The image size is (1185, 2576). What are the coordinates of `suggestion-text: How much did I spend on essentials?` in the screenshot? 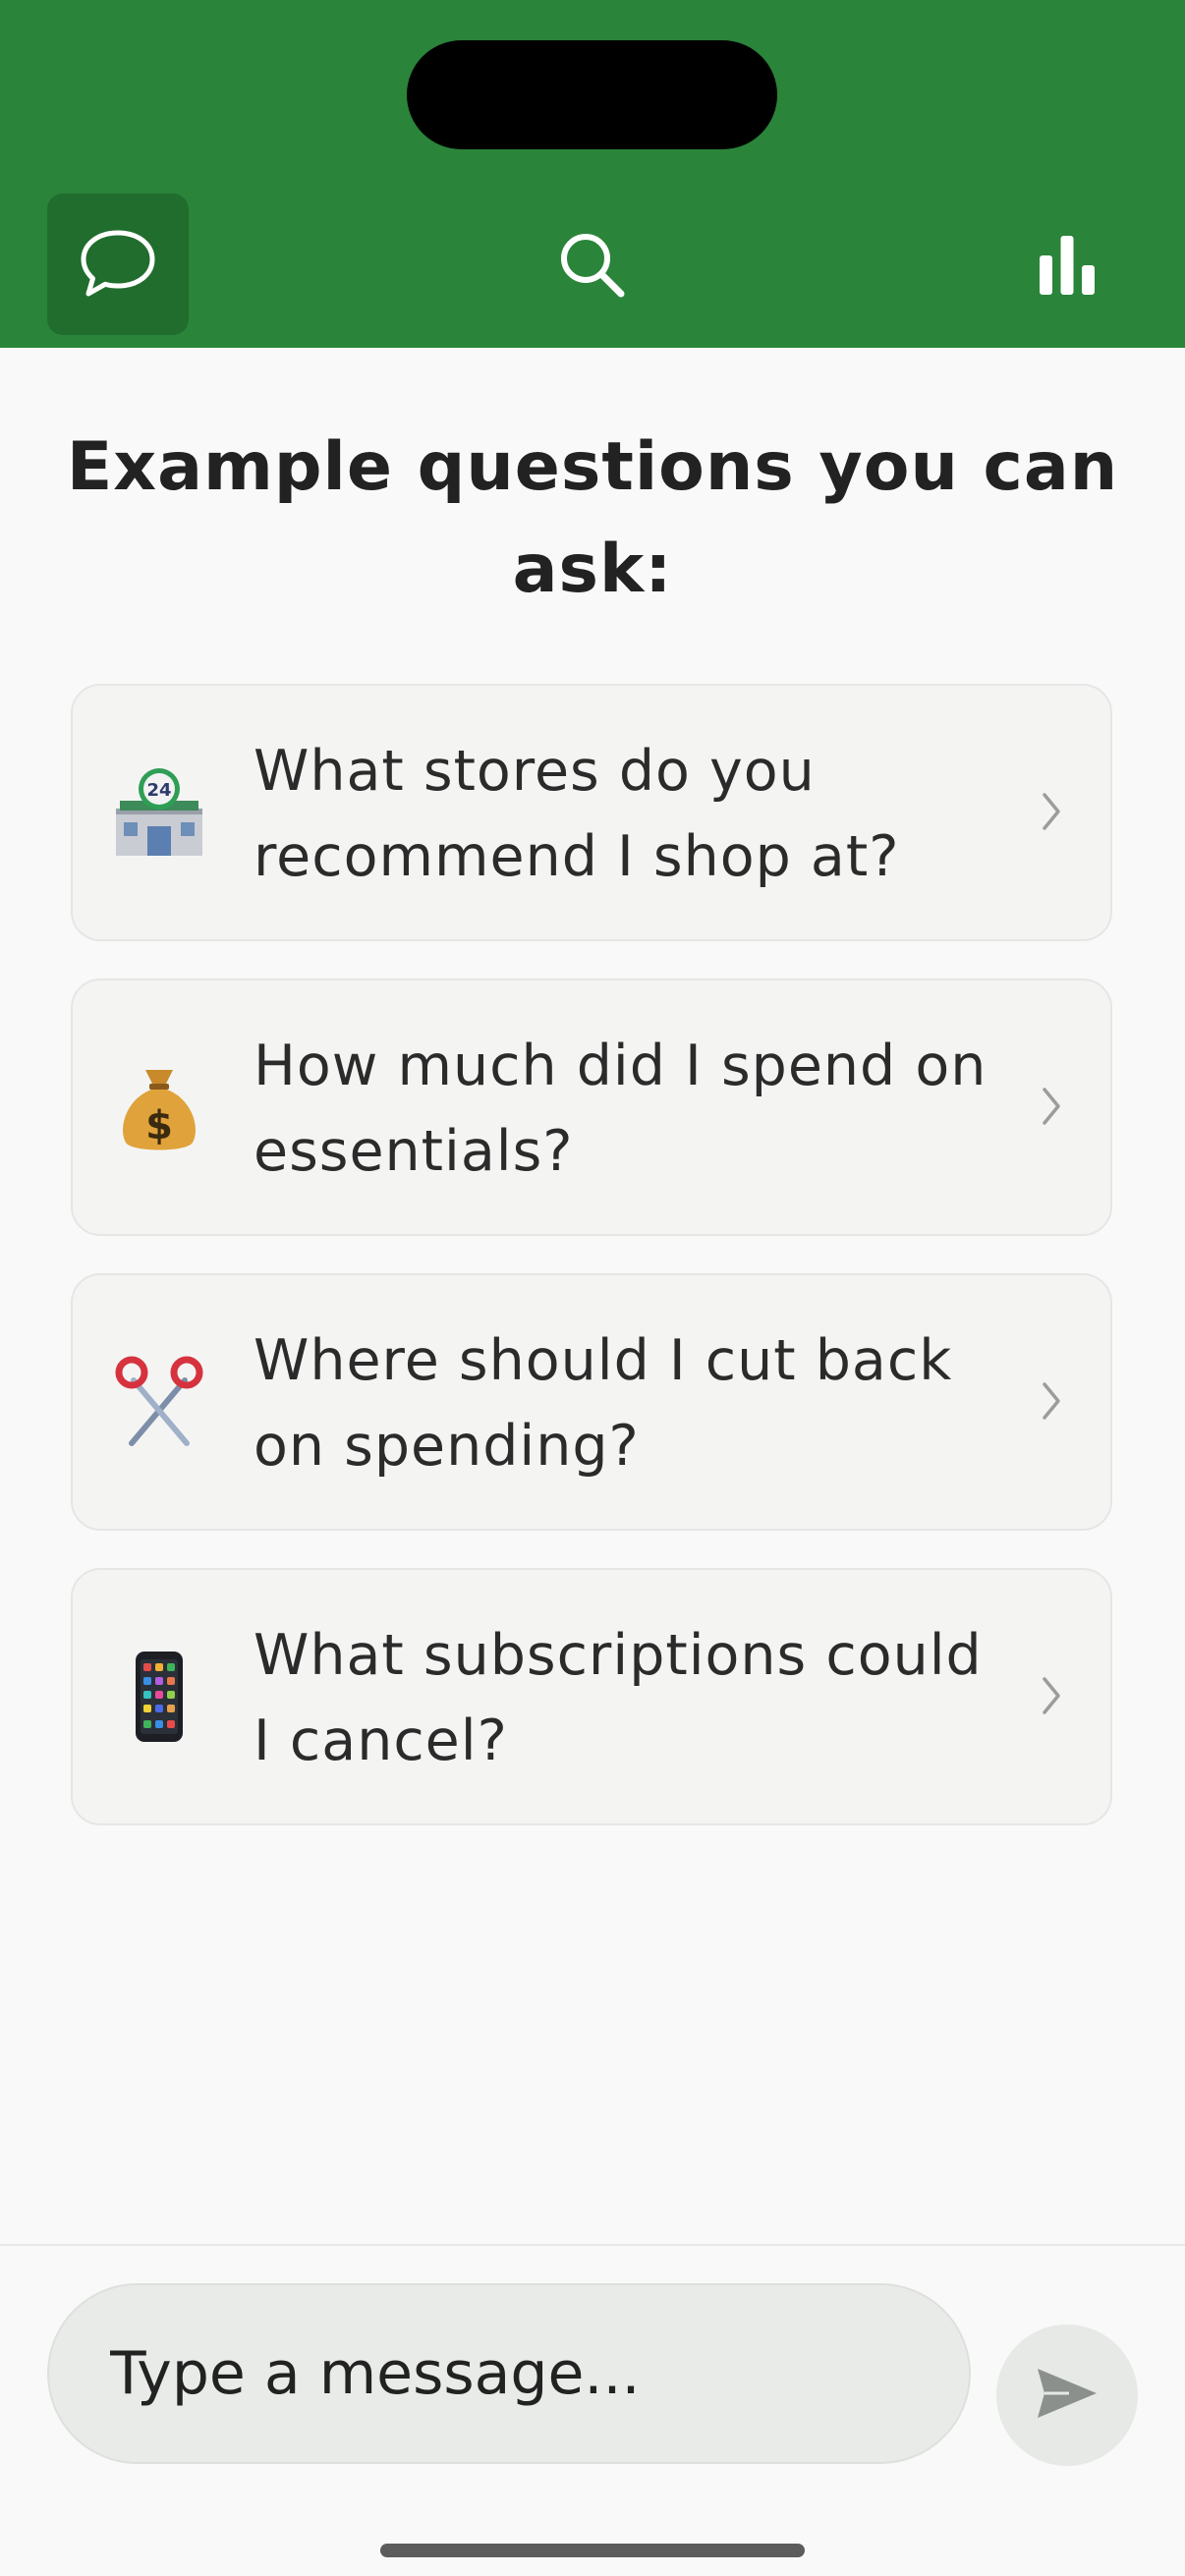 It's located at (621, 1109).